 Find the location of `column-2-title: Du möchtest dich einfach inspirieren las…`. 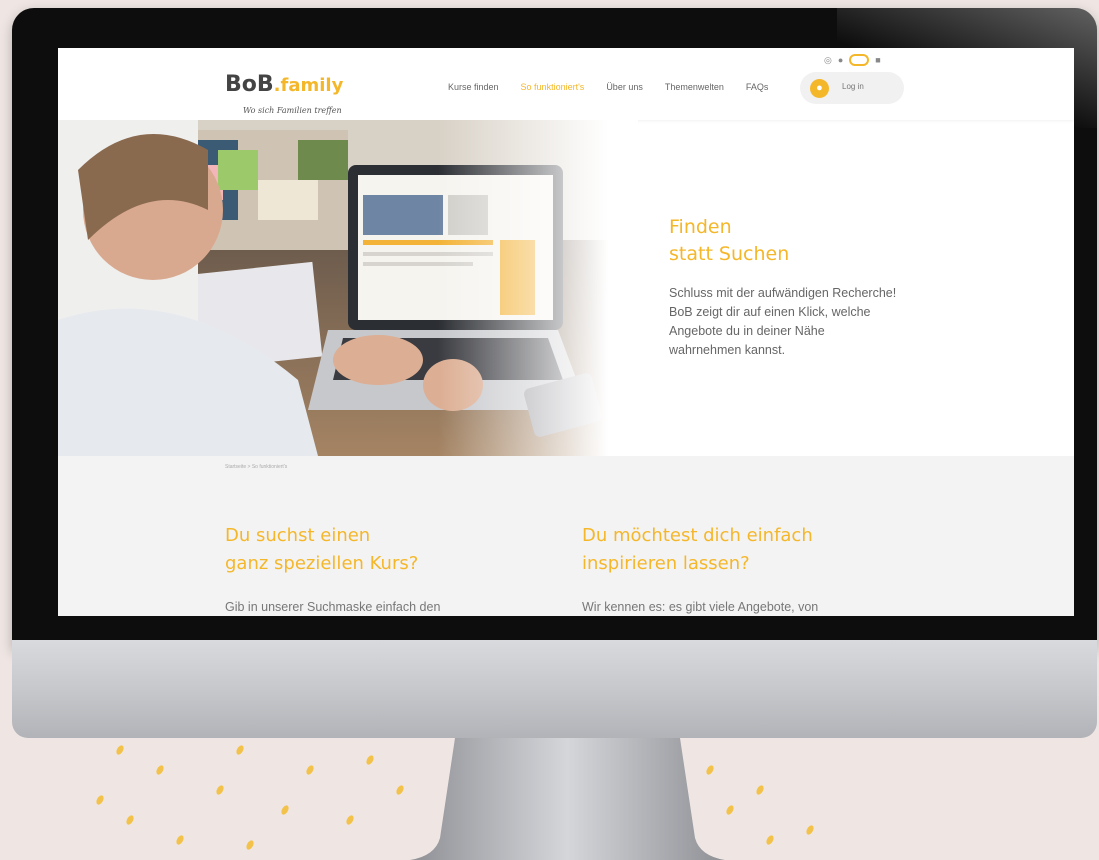

column-2-title: Du möchtest dich einfach inspirieren las… is located at coordinates (697, 550).